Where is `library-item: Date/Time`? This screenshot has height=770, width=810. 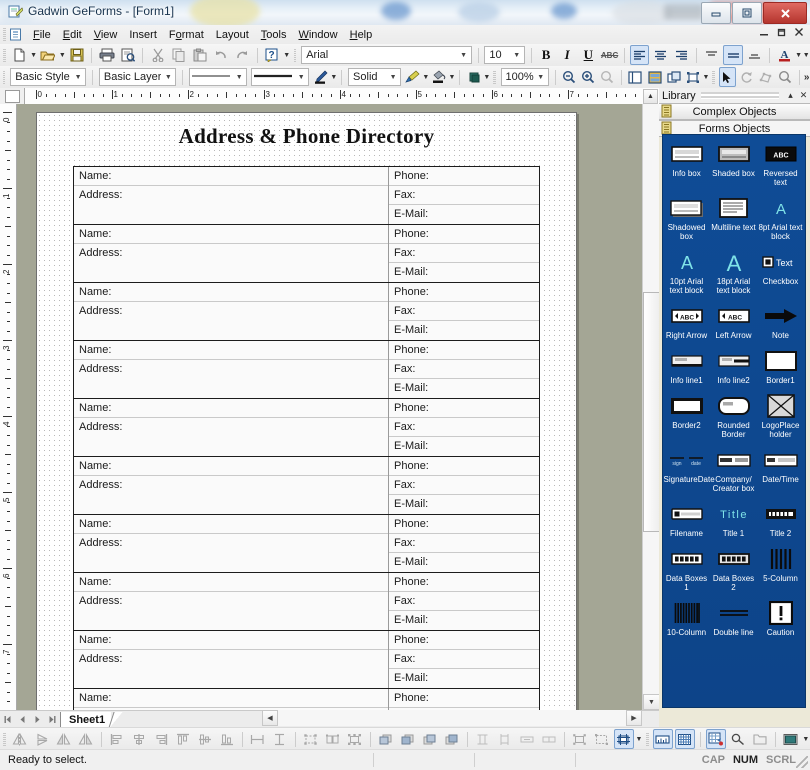 library-item: Date/Time is located at coordinates (780, 470).